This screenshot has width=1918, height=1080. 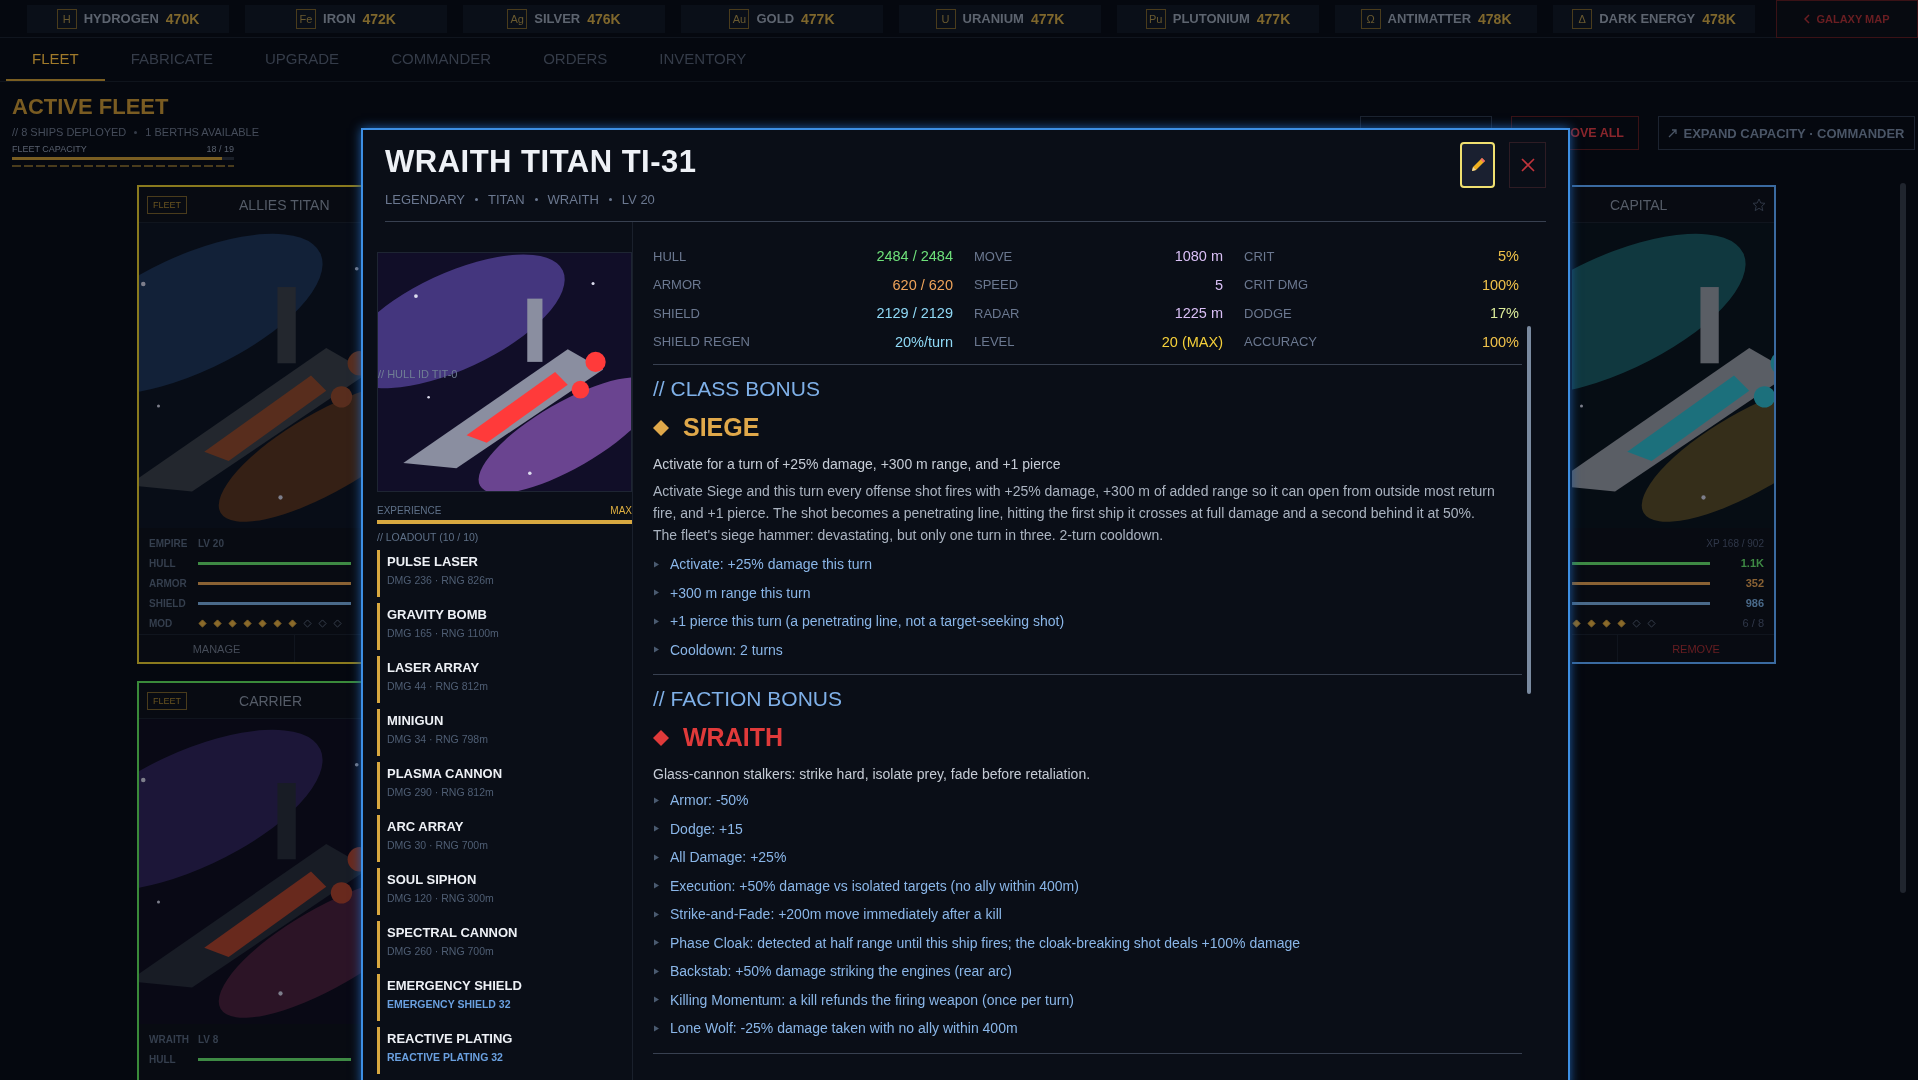 I want to click on loadout-item: REACTIVE PLATING REACTIVE PLATING 32, so click(x=504, y=1050).